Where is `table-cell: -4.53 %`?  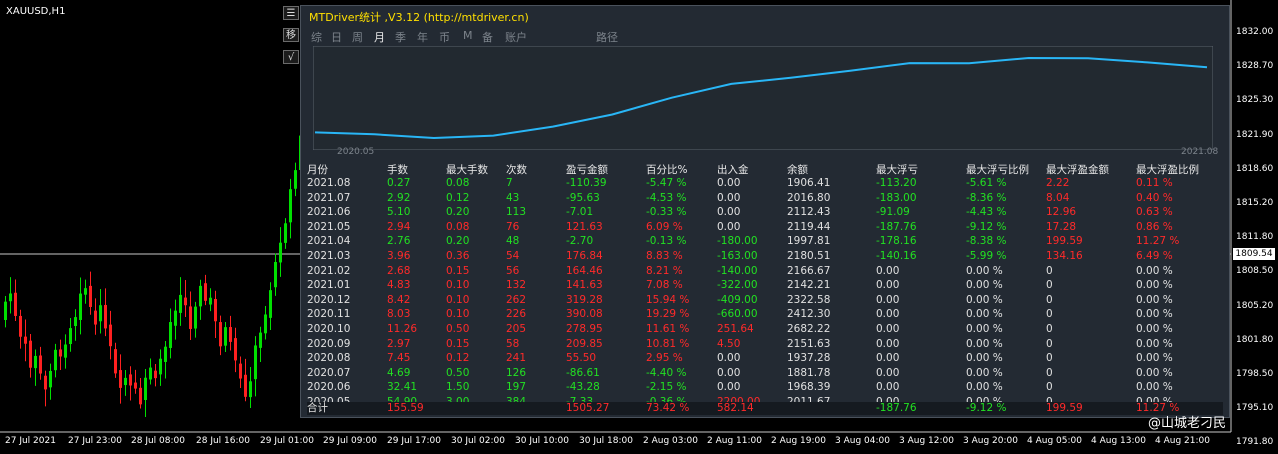
table-cell: -4.53 % is located at coordinates (666, 197).